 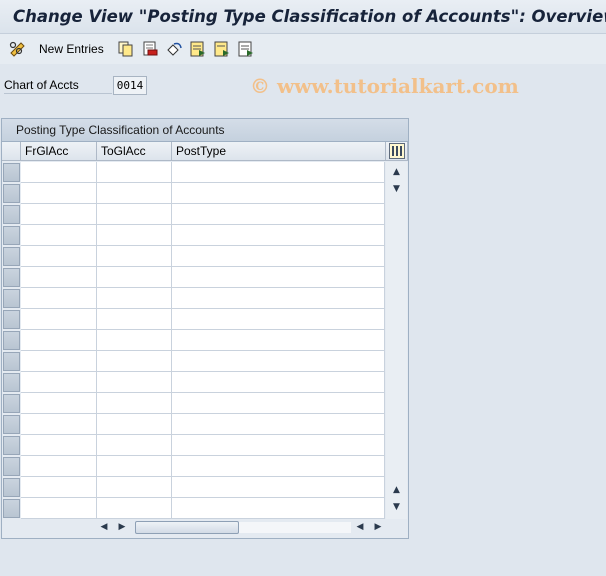 What do you see at coordinates (396, 189) in the screenshot?
I see `scroll-down-icon: ▼` at bounding box center [396, 189].